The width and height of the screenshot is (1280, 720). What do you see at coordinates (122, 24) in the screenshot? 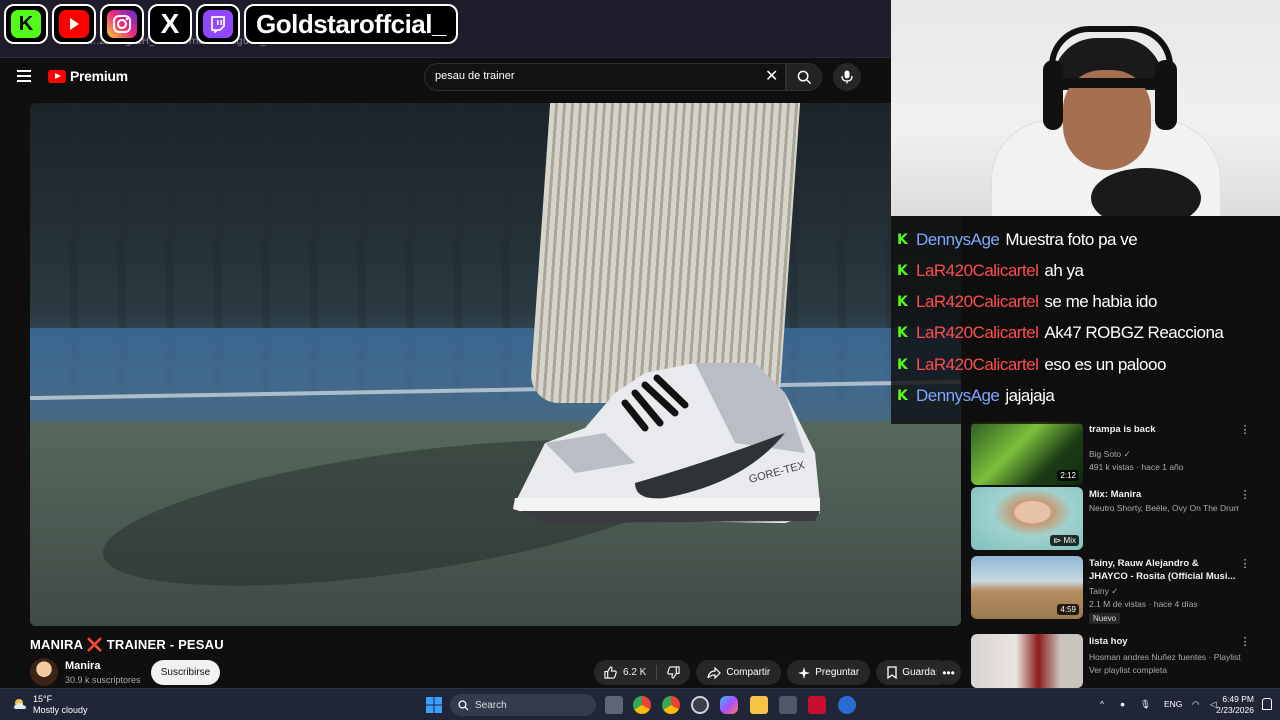
I see `instagram-icon` at bounding box center [122, 24].